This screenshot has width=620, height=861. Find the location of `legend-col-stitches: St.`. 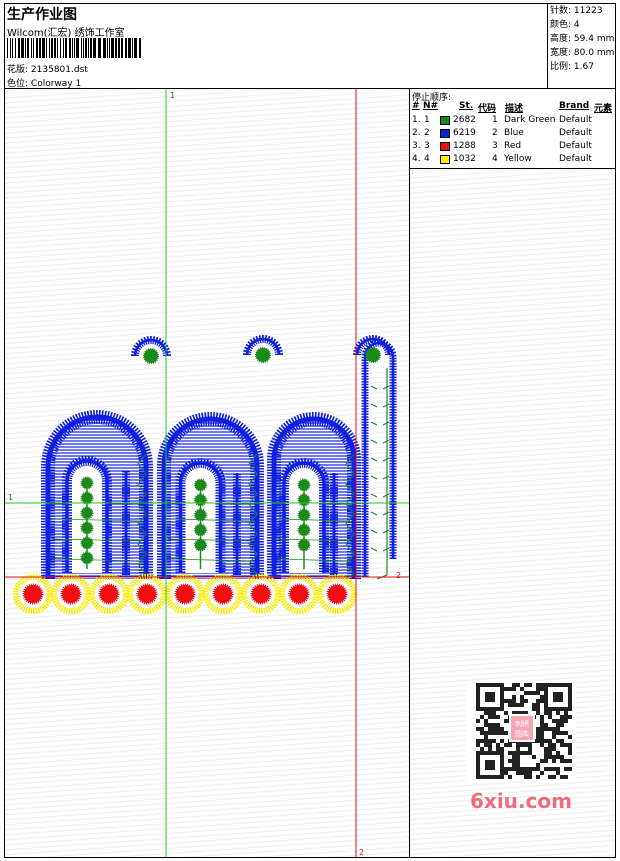

legend-col-stitches: St. is located at coordinates (466, 106).